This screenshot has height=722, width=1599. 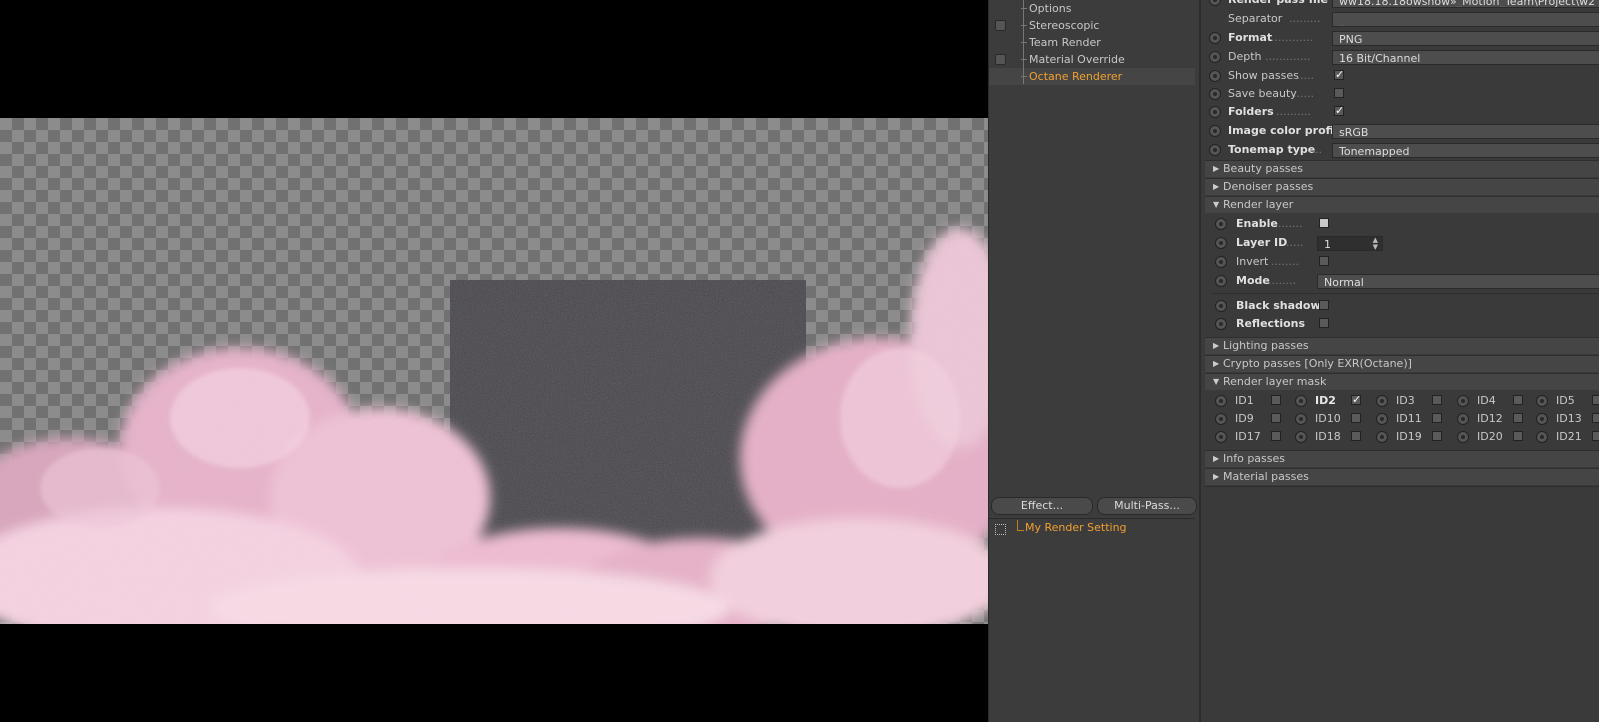 I want to click on tree-item-octane-renderer: Octane Renderer, so click(x=1092, y=76).